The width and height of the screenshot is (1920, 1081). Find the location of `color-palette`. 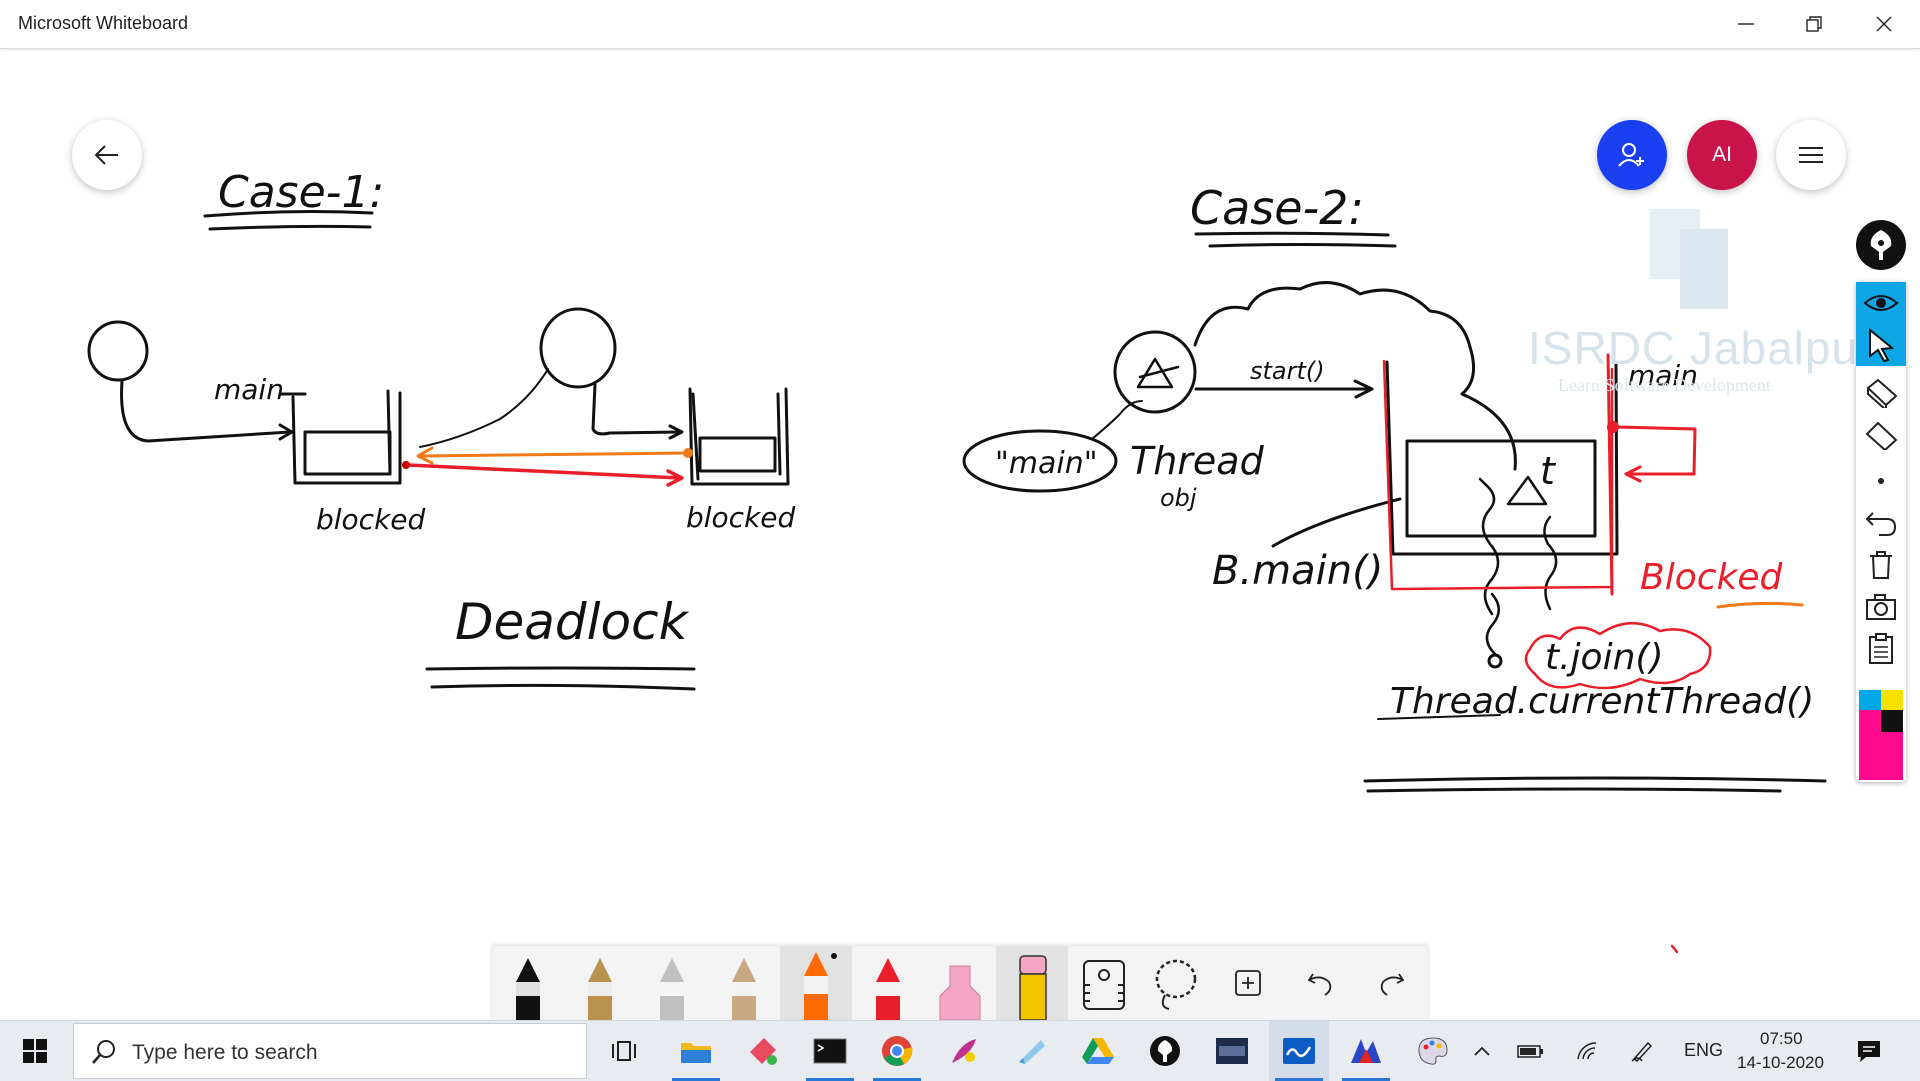

color-palette is located at coordinates (1881, 735).